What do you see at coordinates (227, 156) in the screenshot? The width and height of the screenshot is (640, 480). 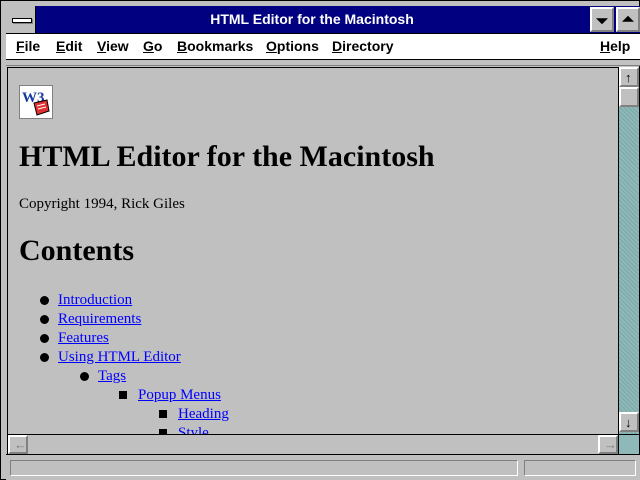 I see `page-heading: HTML Editor for the Macintosh` at bounding box center [227, 156].